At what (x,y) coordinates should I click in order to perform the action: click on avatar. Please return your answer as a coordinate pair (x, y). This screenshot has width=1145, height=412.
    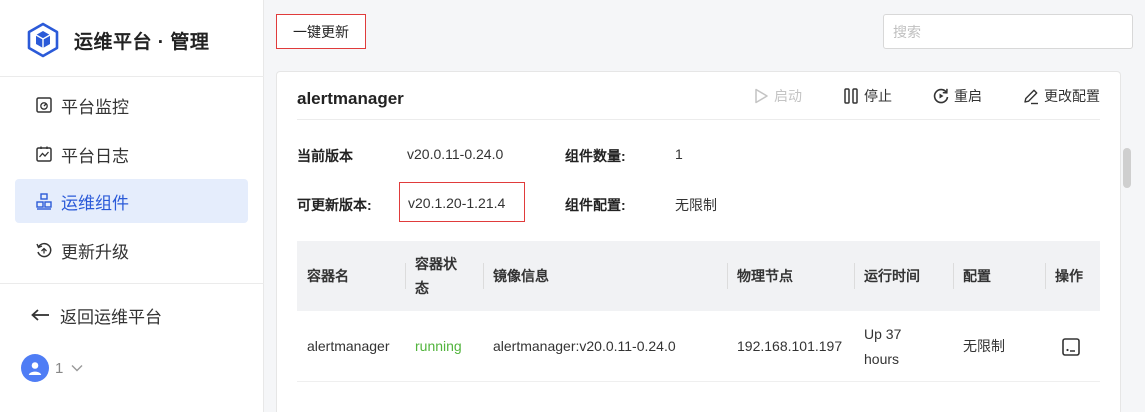
    Looking at the image, I should click on (35, 368).